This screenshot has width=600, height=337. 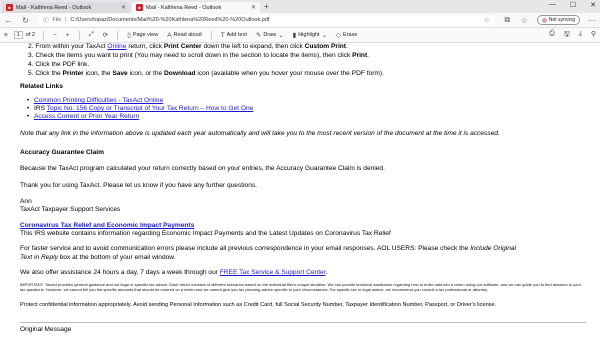 What do you see at coordinates (6, 35) in the screenshot?
I see `contents-icon: ≡` at bounding box center [6, 35].